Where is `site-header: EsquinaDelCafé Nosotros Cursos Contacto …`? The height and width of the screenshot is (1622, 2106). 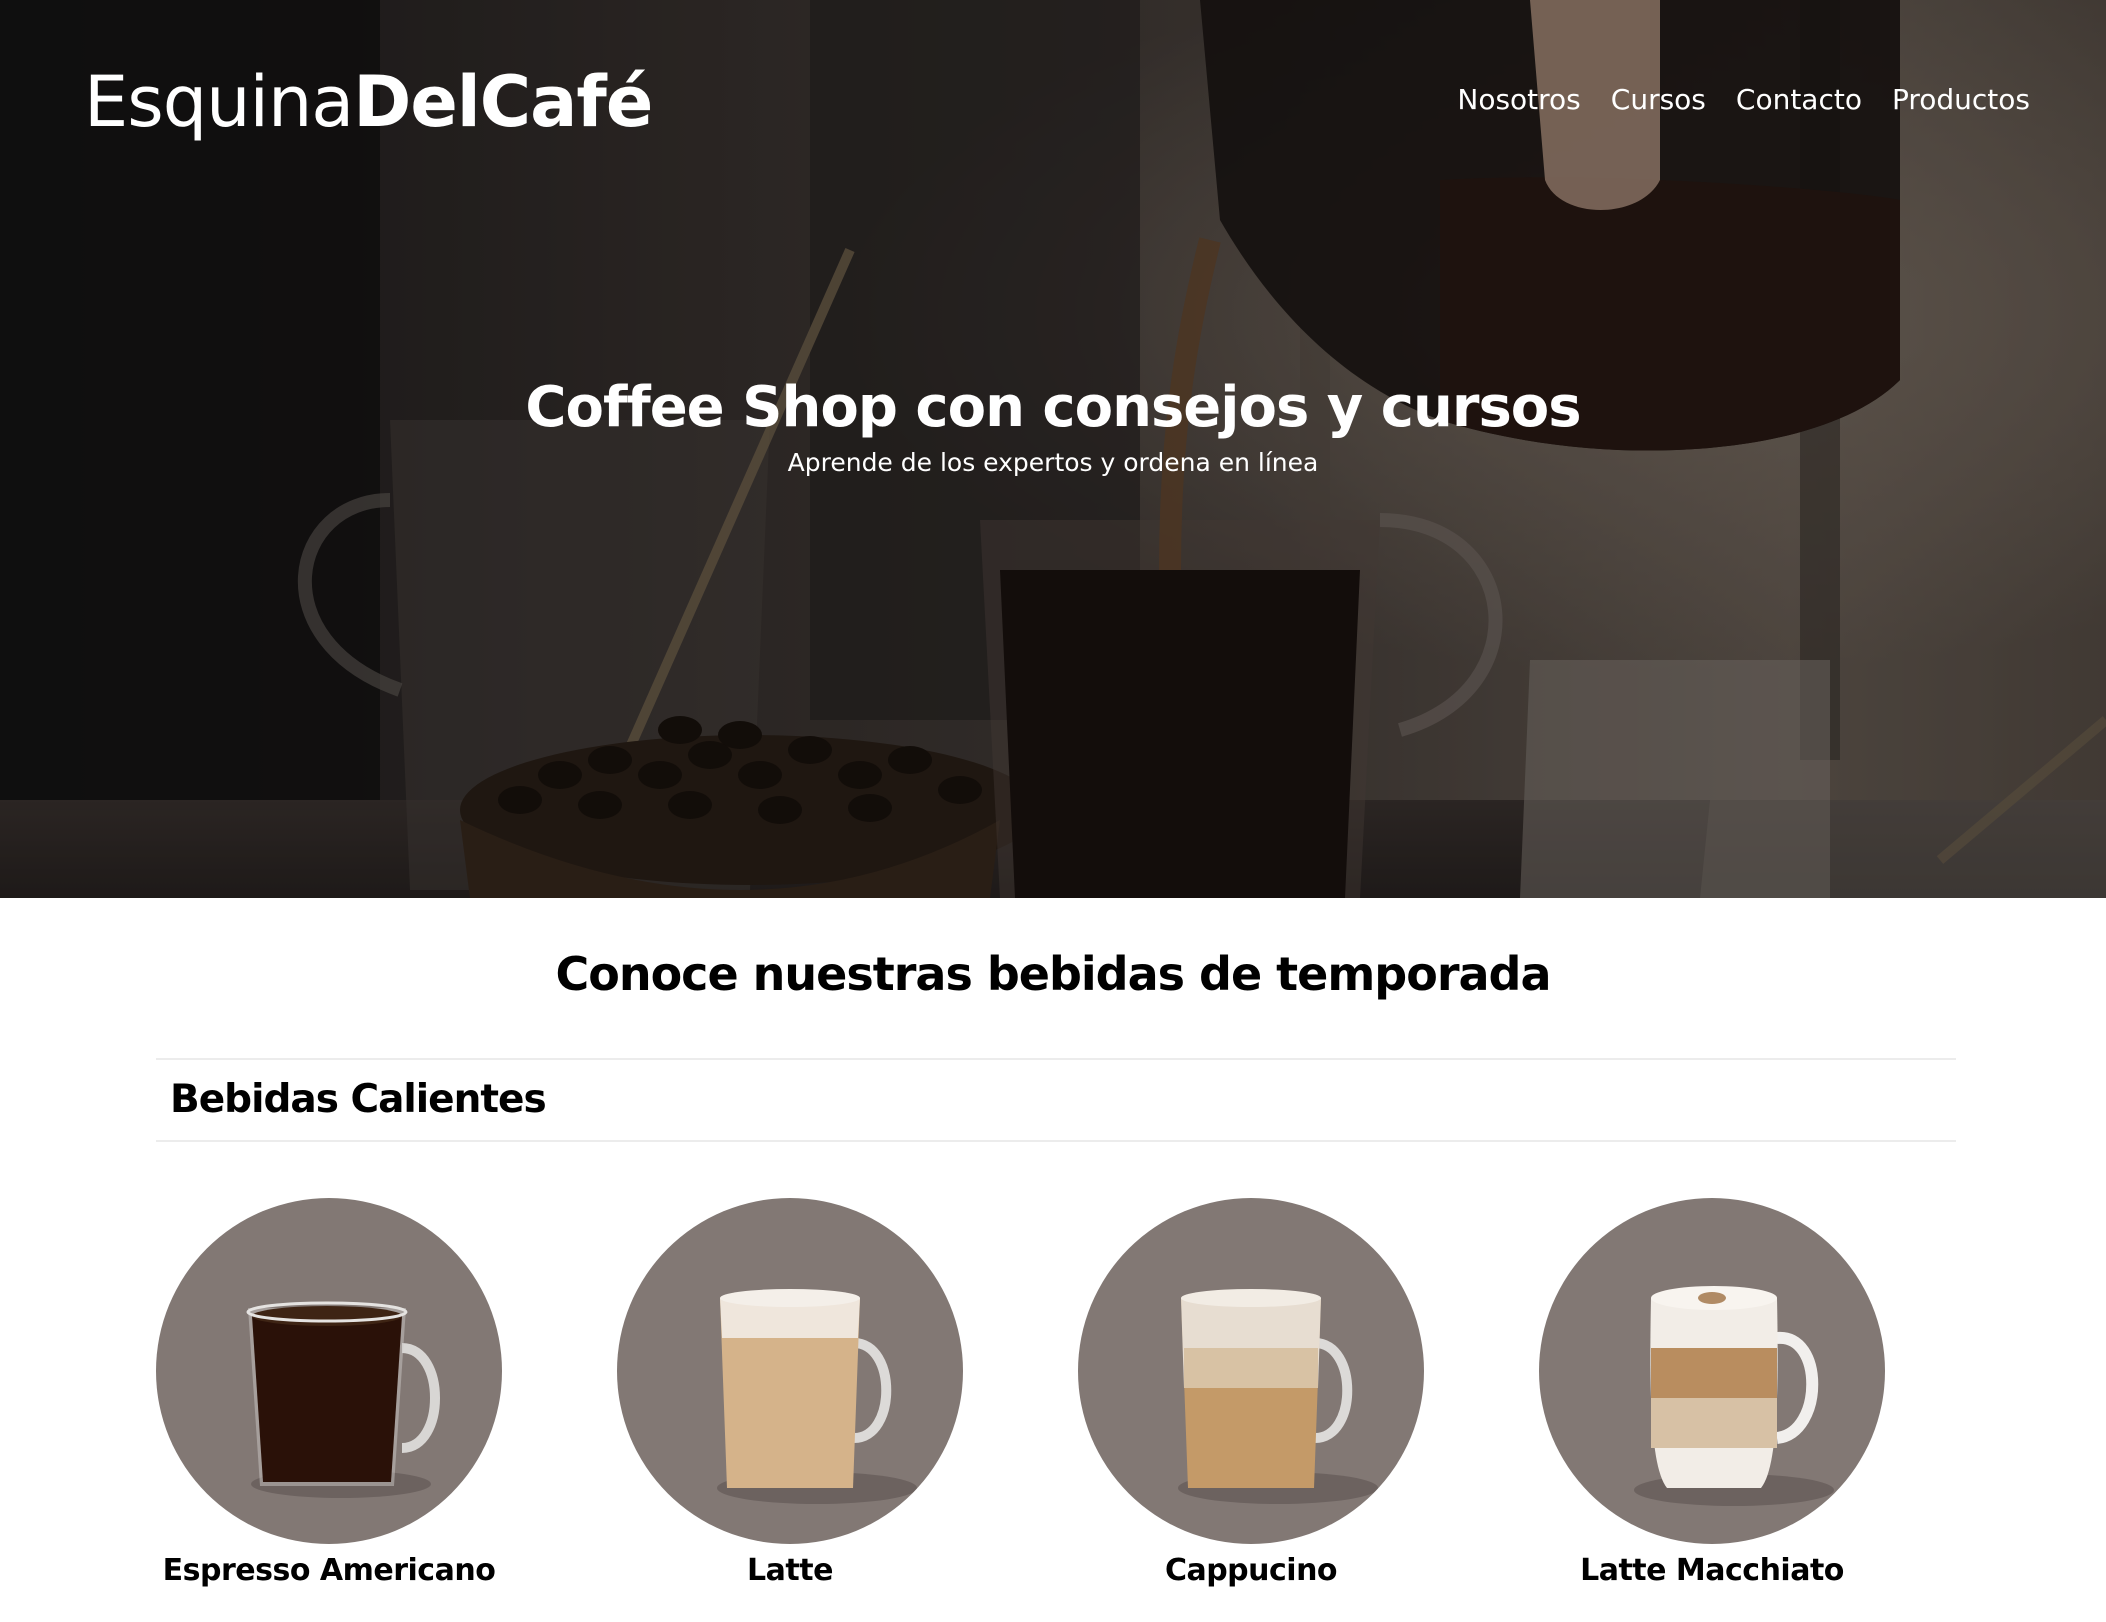
site-header: EsquinaDelCafé Nosotros Cursos Contacto … is located at coordinates (1053, 100).